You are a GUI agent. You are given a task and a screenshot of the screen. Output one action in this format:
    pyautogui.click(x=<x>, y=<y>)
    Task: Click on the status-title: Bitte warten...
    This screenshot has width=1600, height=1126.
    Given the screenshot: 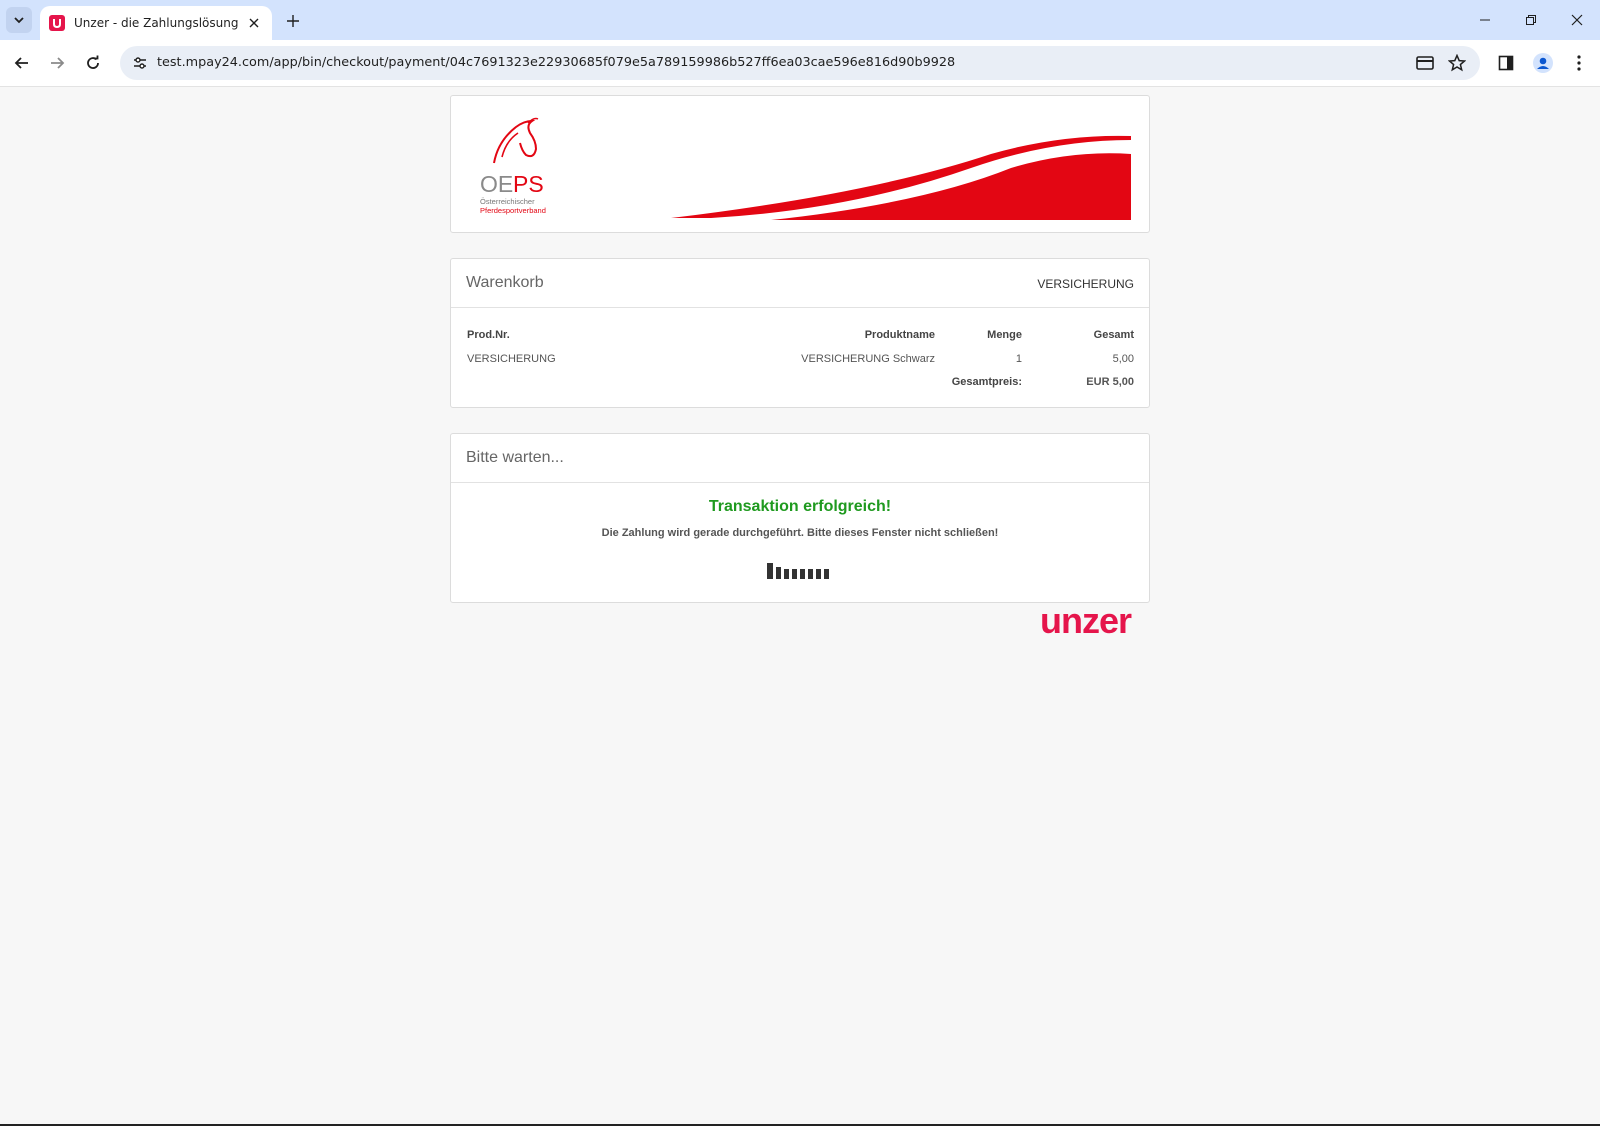 What is the action you would take?
    pyautogui.click(x=515, y=457)
    